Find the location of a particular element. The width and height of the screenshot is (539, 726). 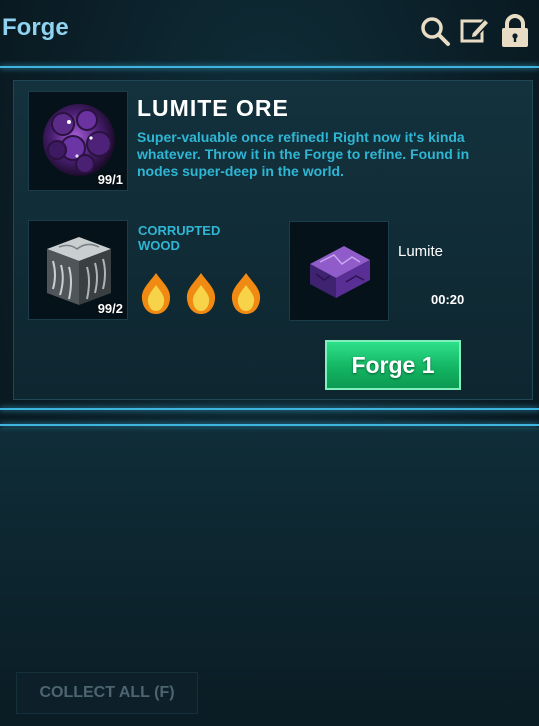

fuel-label: CORRUPTED WOOD is located at coordinates (179, 238).